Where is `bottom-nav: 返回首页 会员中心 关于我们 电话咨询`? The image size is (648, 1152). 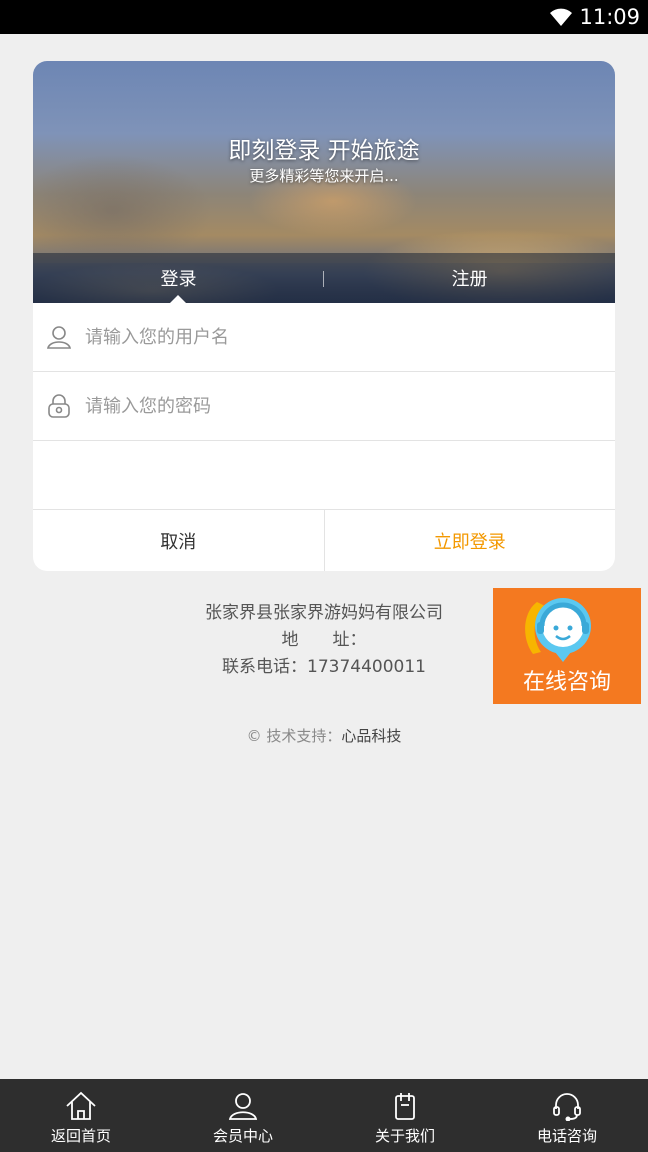
bottom-nav: 返回首页 会员中心 关于我们 电话咨询 is located at coordinates (324, 1115).